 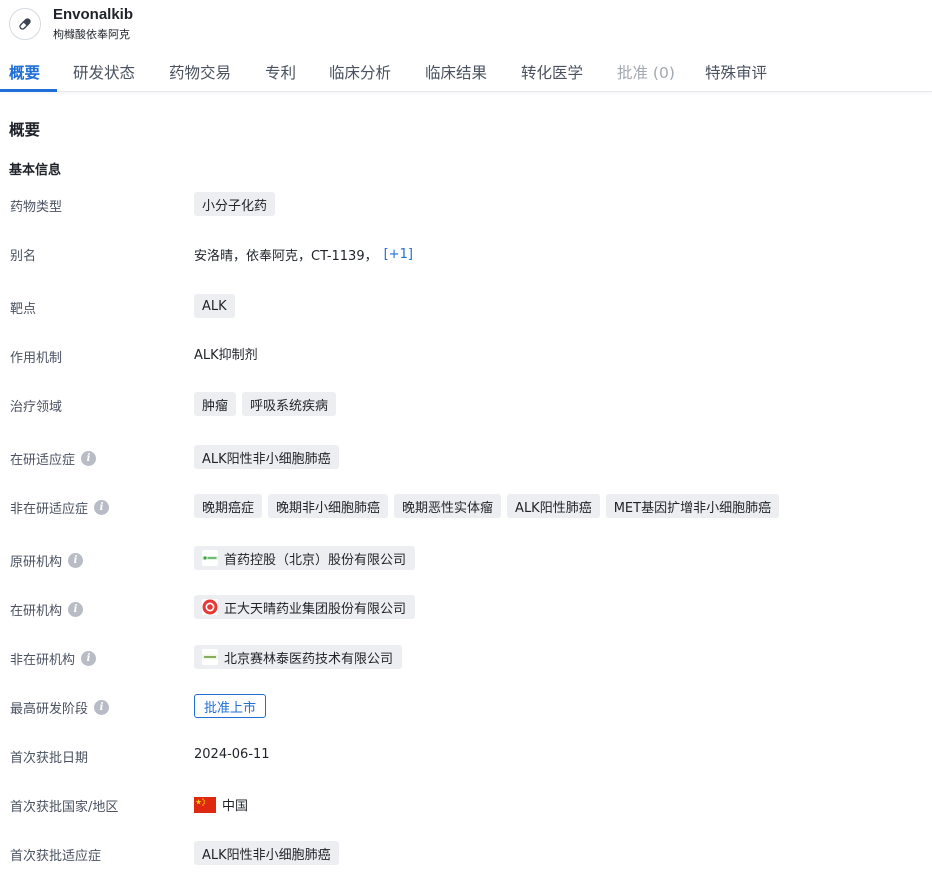 I want to click on active-indication-value: ALK阳性非小细胞肺癌, so click(x=269, y=457).